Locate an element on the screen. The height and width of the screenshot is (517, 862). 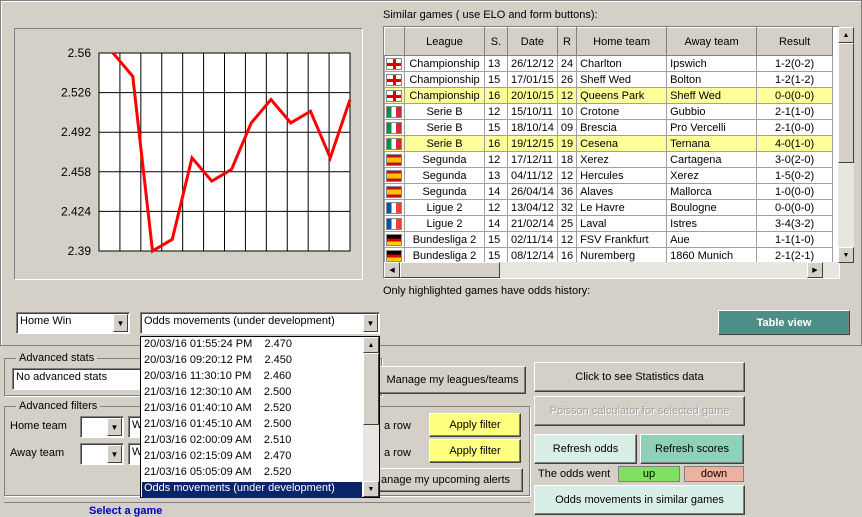
column-header: S. is located at coordinates (496, 41).